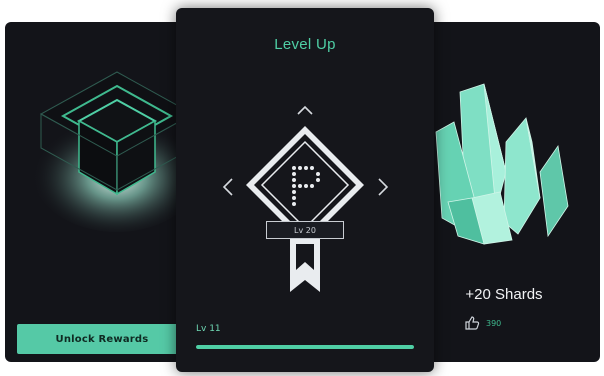 This screenshot has width=604, height=376. I want to click on thumbs-up-icon, so click(472, 323).